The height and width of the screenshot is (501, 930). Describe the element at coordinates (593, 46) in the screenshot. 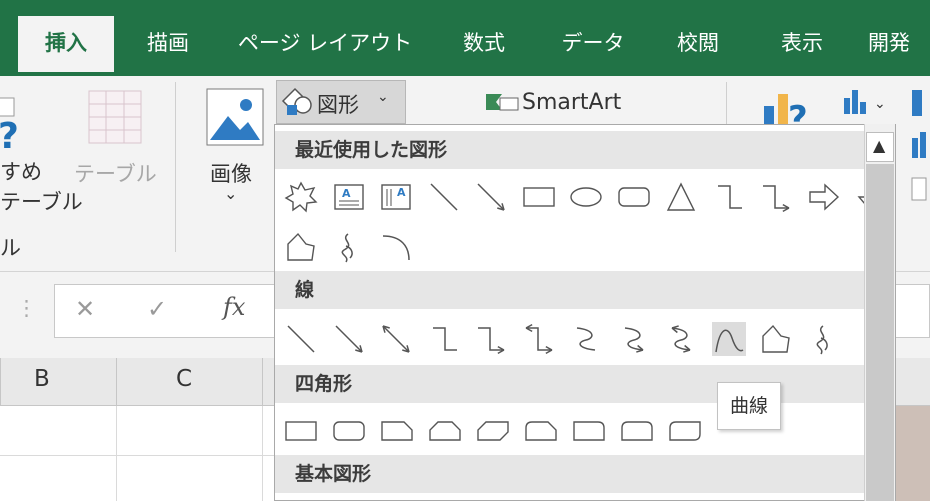

I see `tab-data: データ` at that location.